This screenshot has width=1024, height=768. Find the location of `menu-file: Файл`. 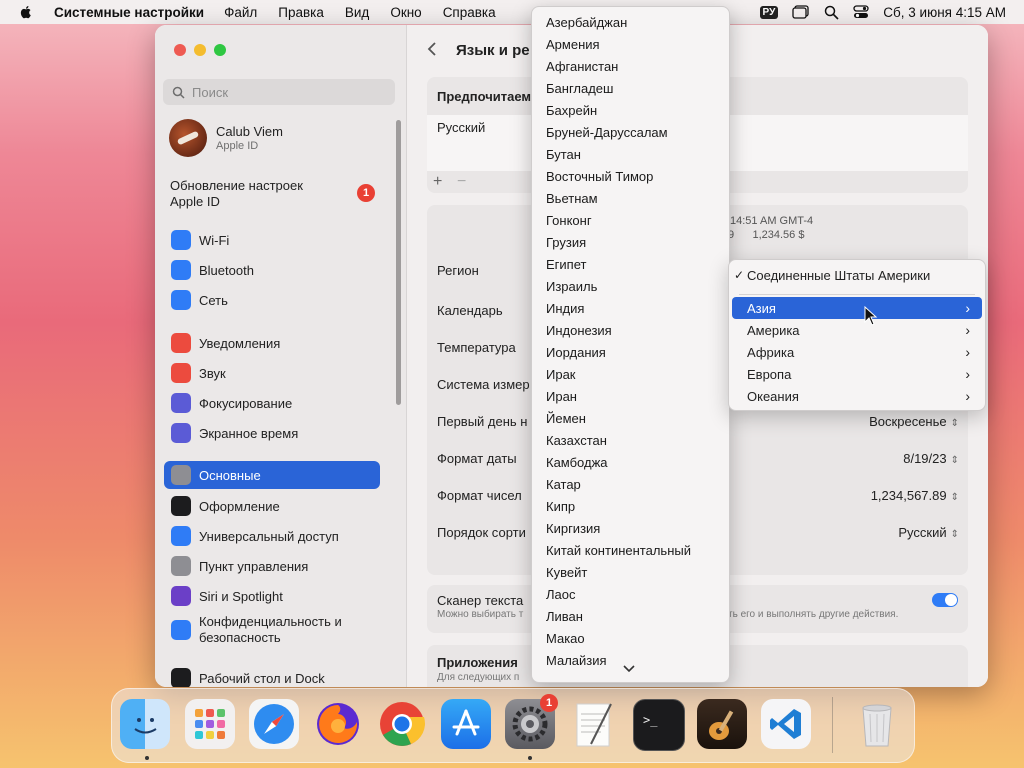

menu-file: Файл is located at coordinates (240, 12).